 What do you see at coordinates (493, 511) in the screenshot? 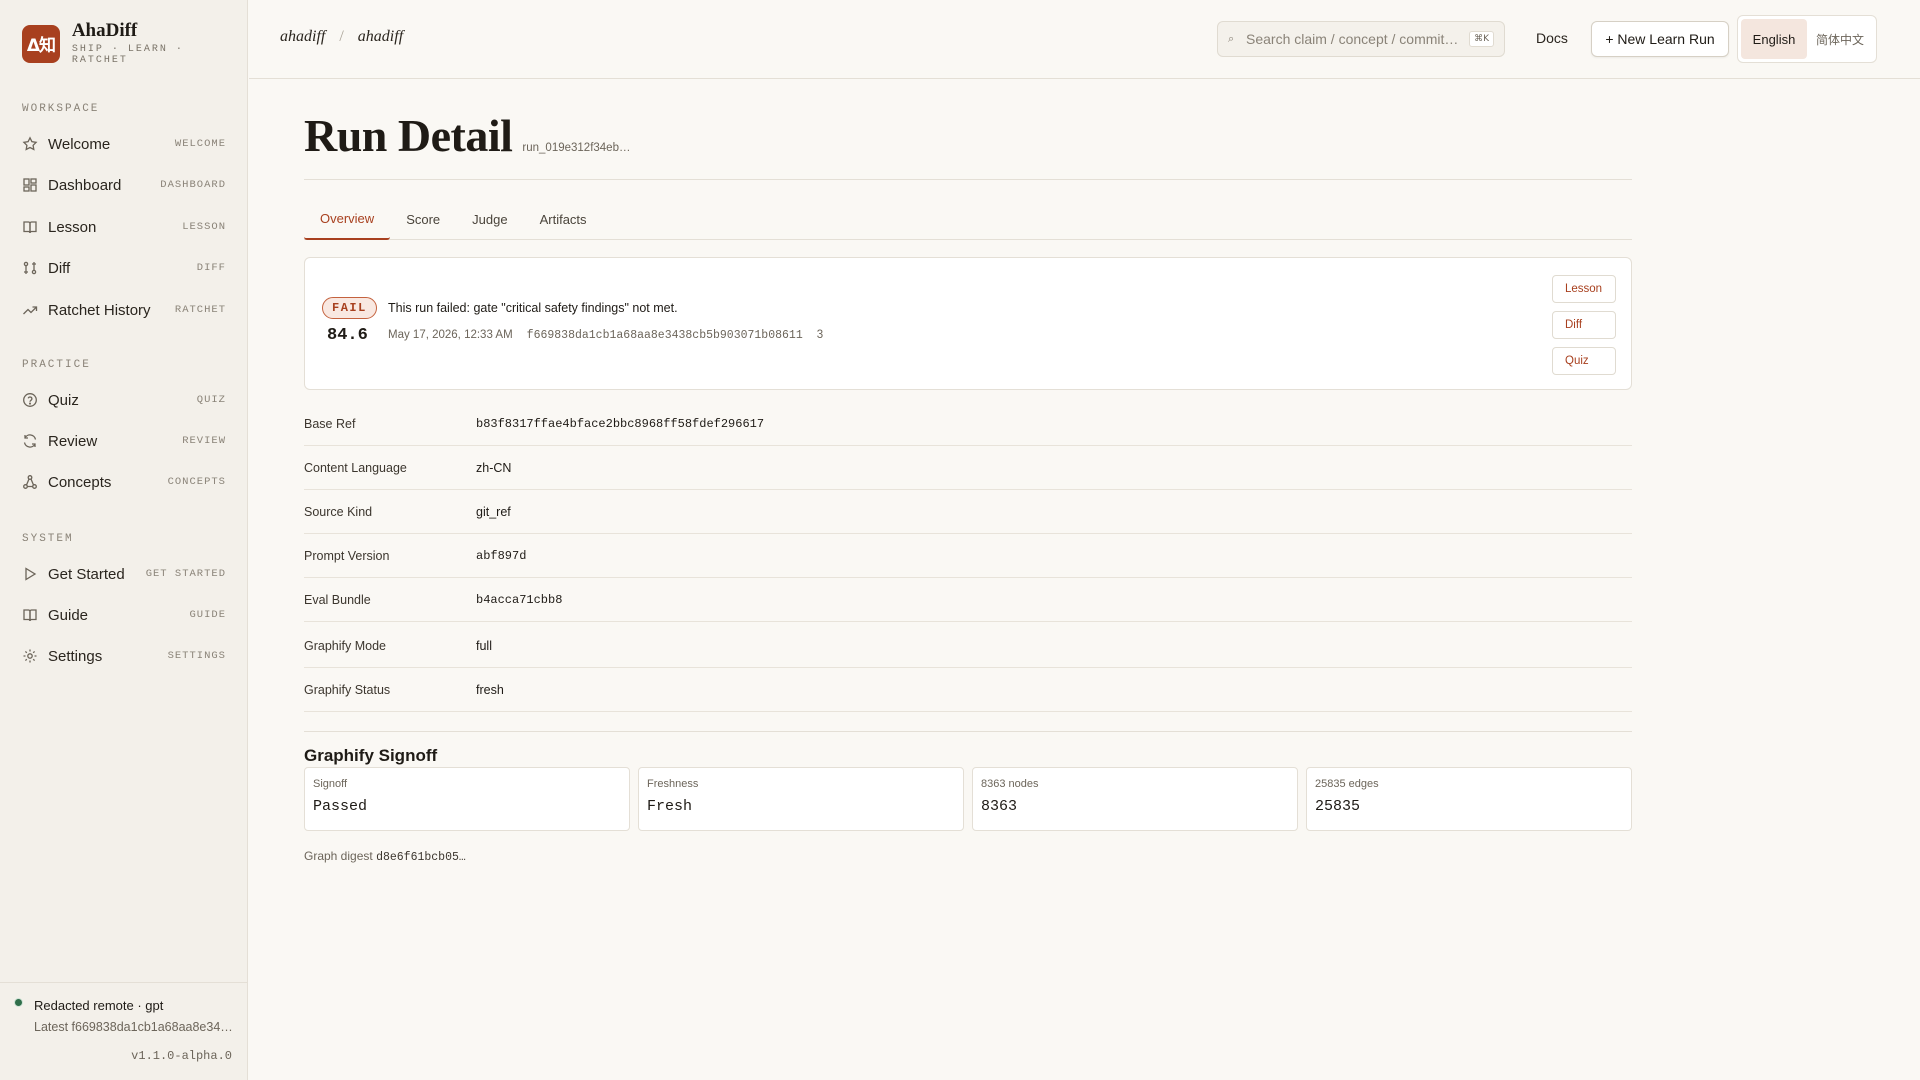
I see `detail-value: git_ref` at bounding box center [493, 511].